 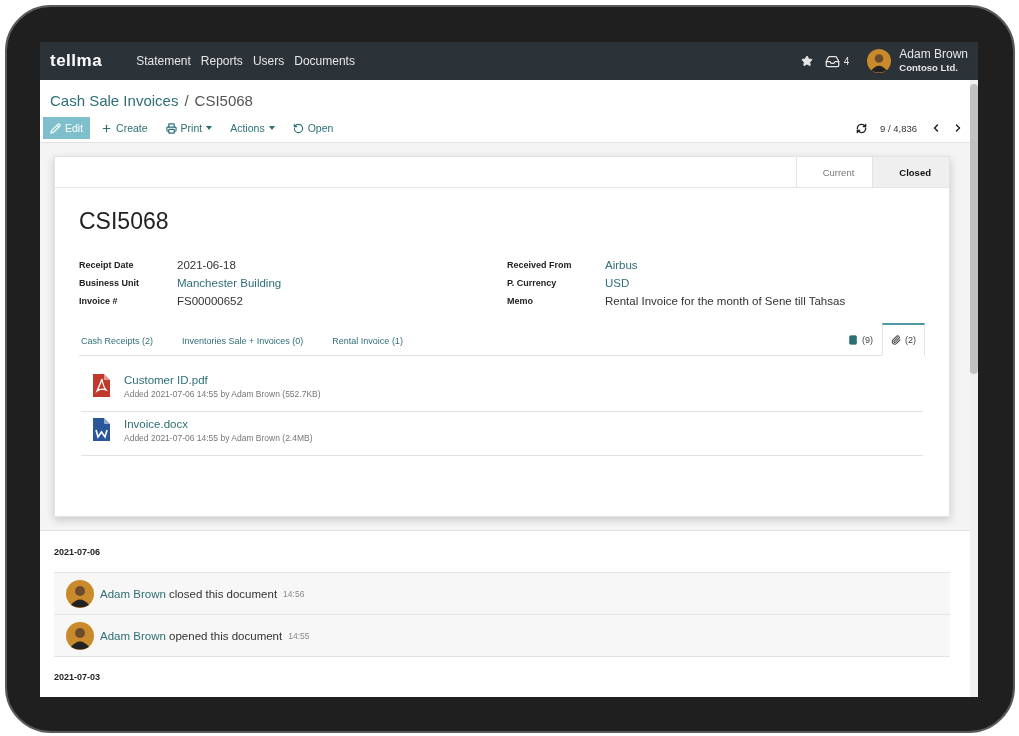 What do you see at coordinates (207, 265) in the screenshot?
I see `field-value: 2021-06-18` at bounding box center [207, 265].